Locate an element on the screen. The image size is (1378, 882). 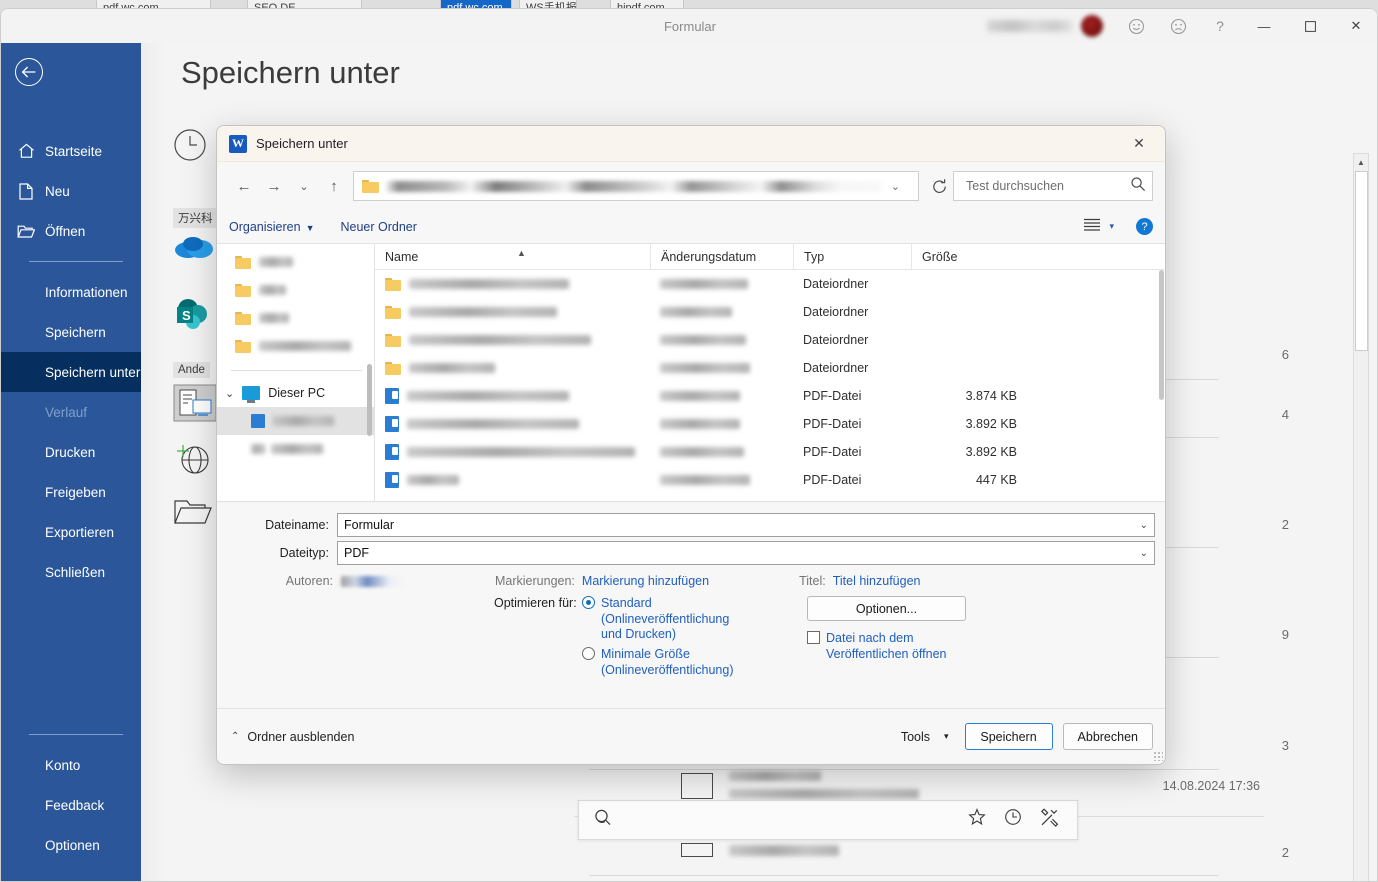
open-after-publish-checkbox-row: Datei nach dem Veröffentlichen öffnen is located at coordinates (892, 646).